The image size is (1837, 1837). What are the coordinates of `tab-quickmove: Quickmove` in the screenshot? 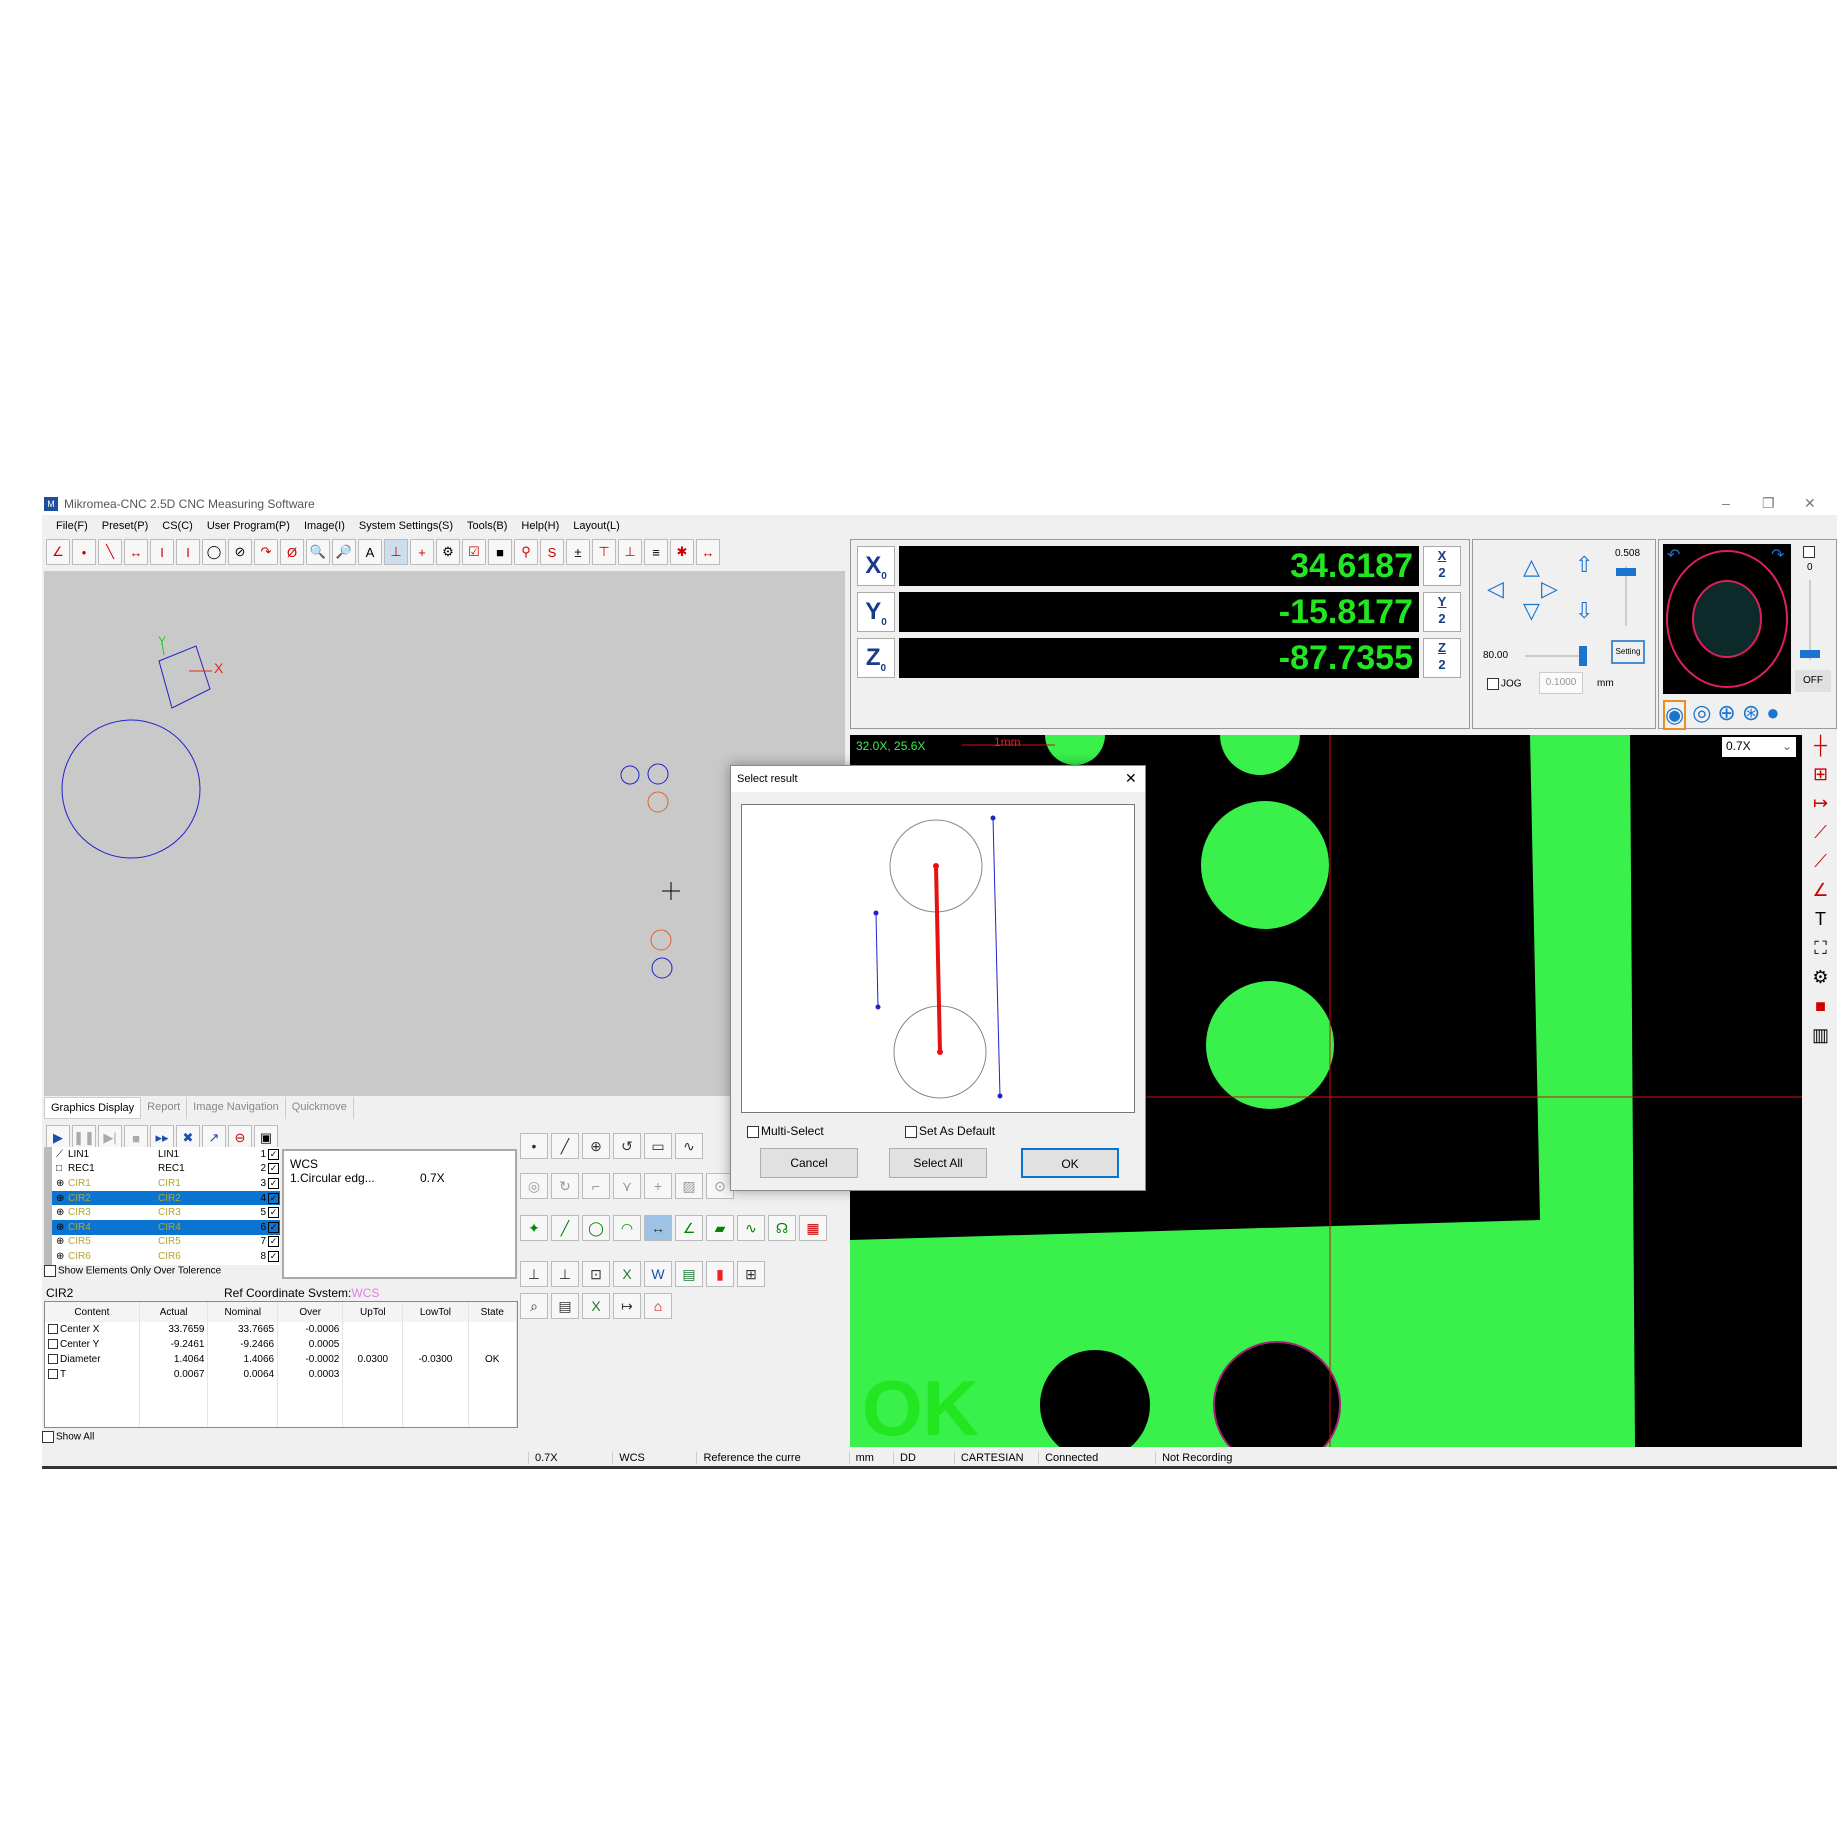 It's located at (320, 1108).